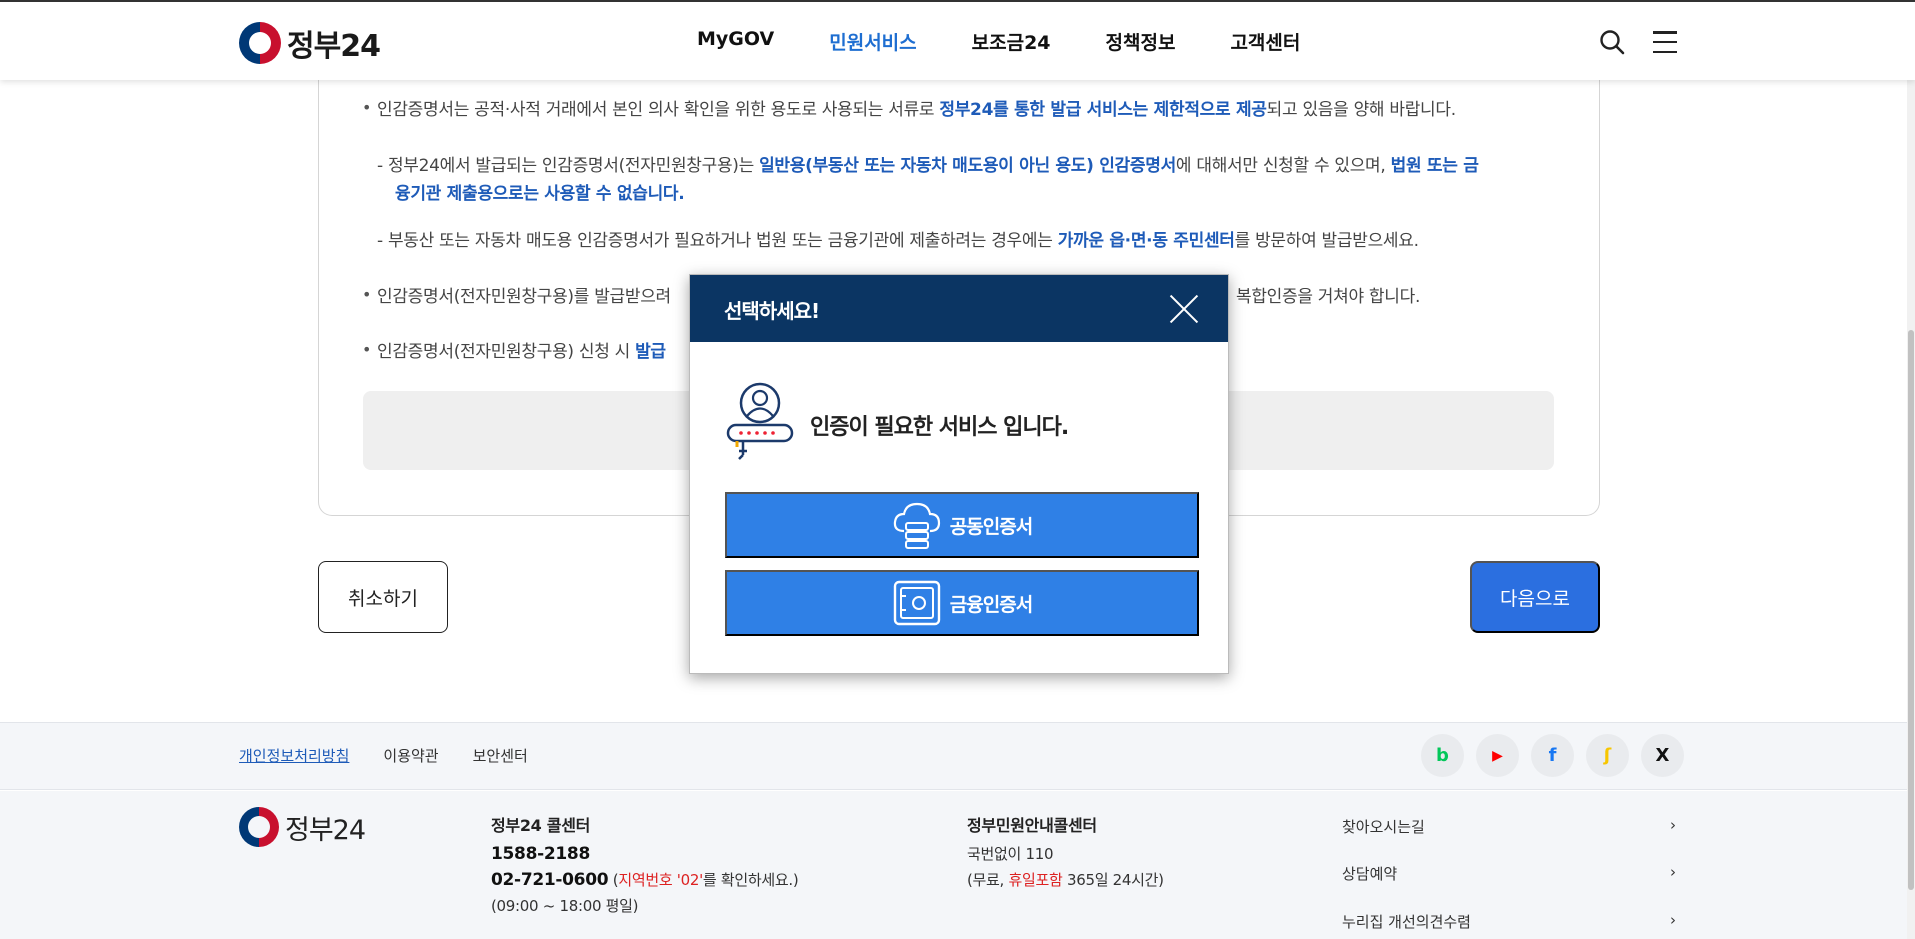 This screenshot has height=939, width=1915. Describe the element at coordinates (1406, 922) in the screenshot. I see `quick-link-label: 누리집 개선의견수렴` at that location.